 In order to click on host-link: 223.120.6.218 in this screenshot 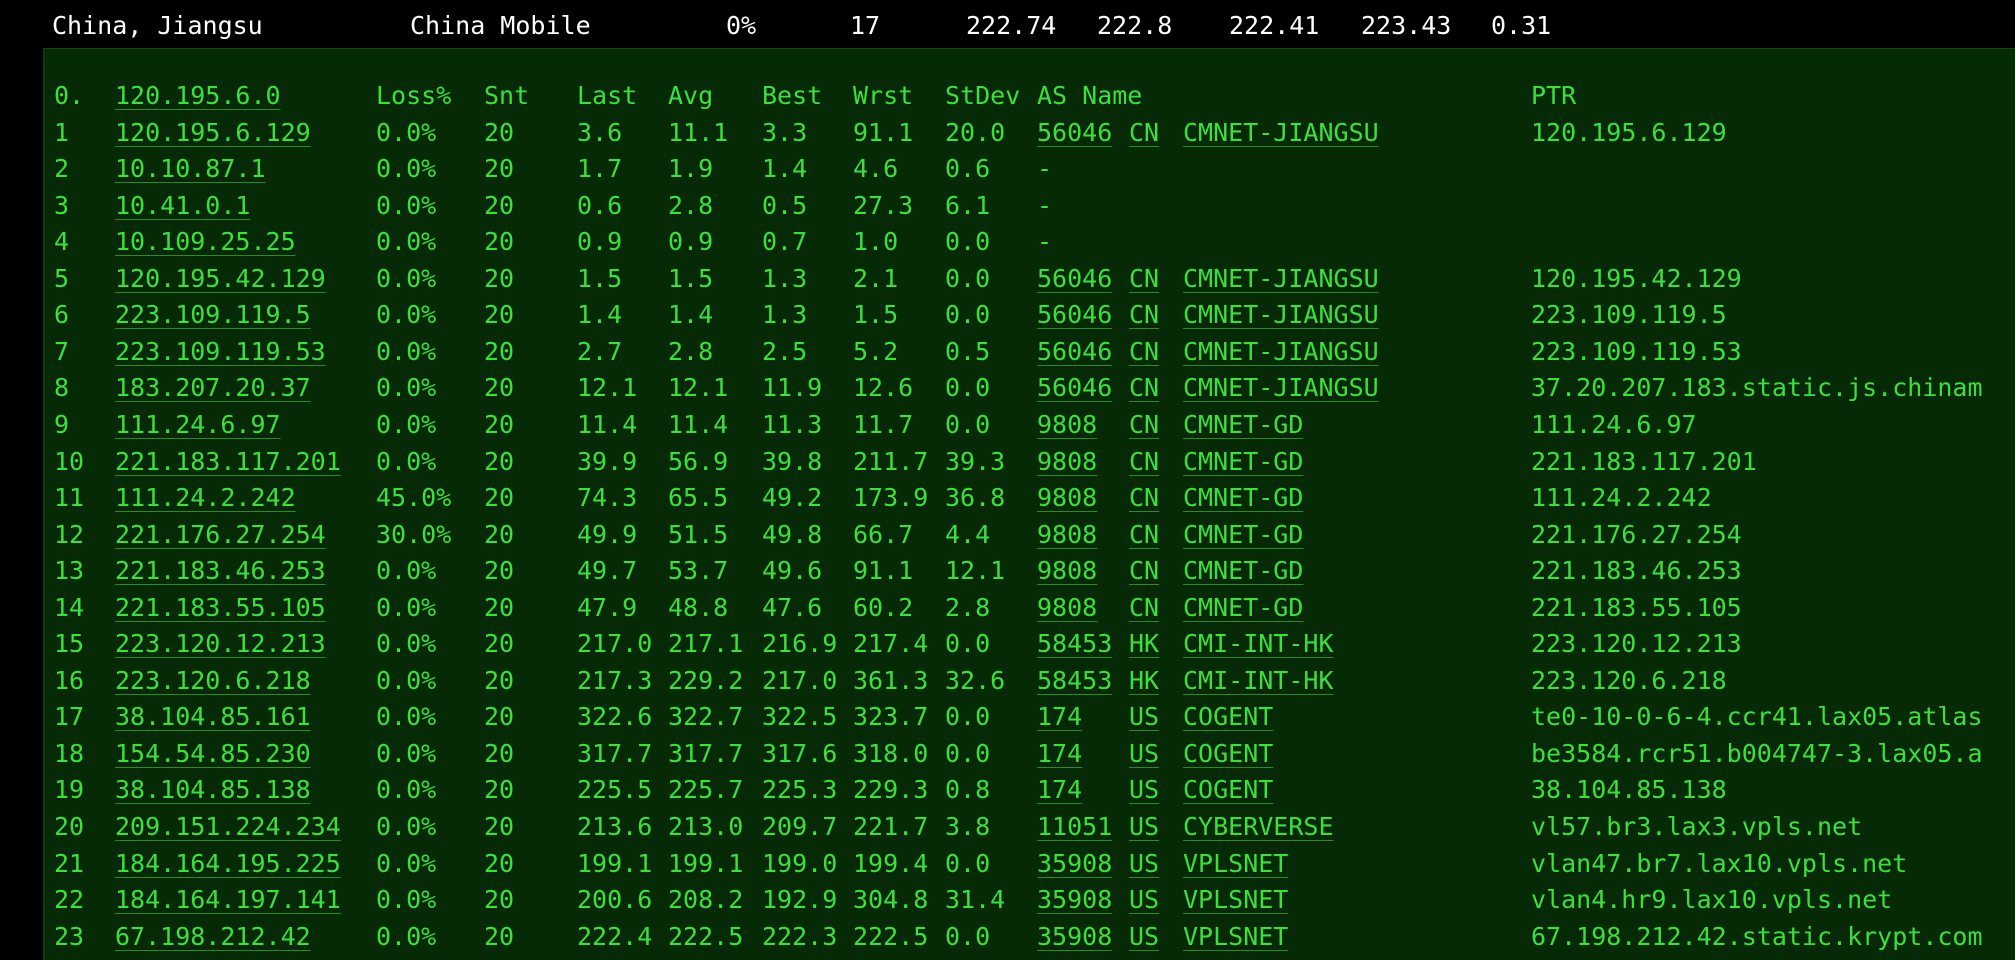, I will do `click(213, 681)`.